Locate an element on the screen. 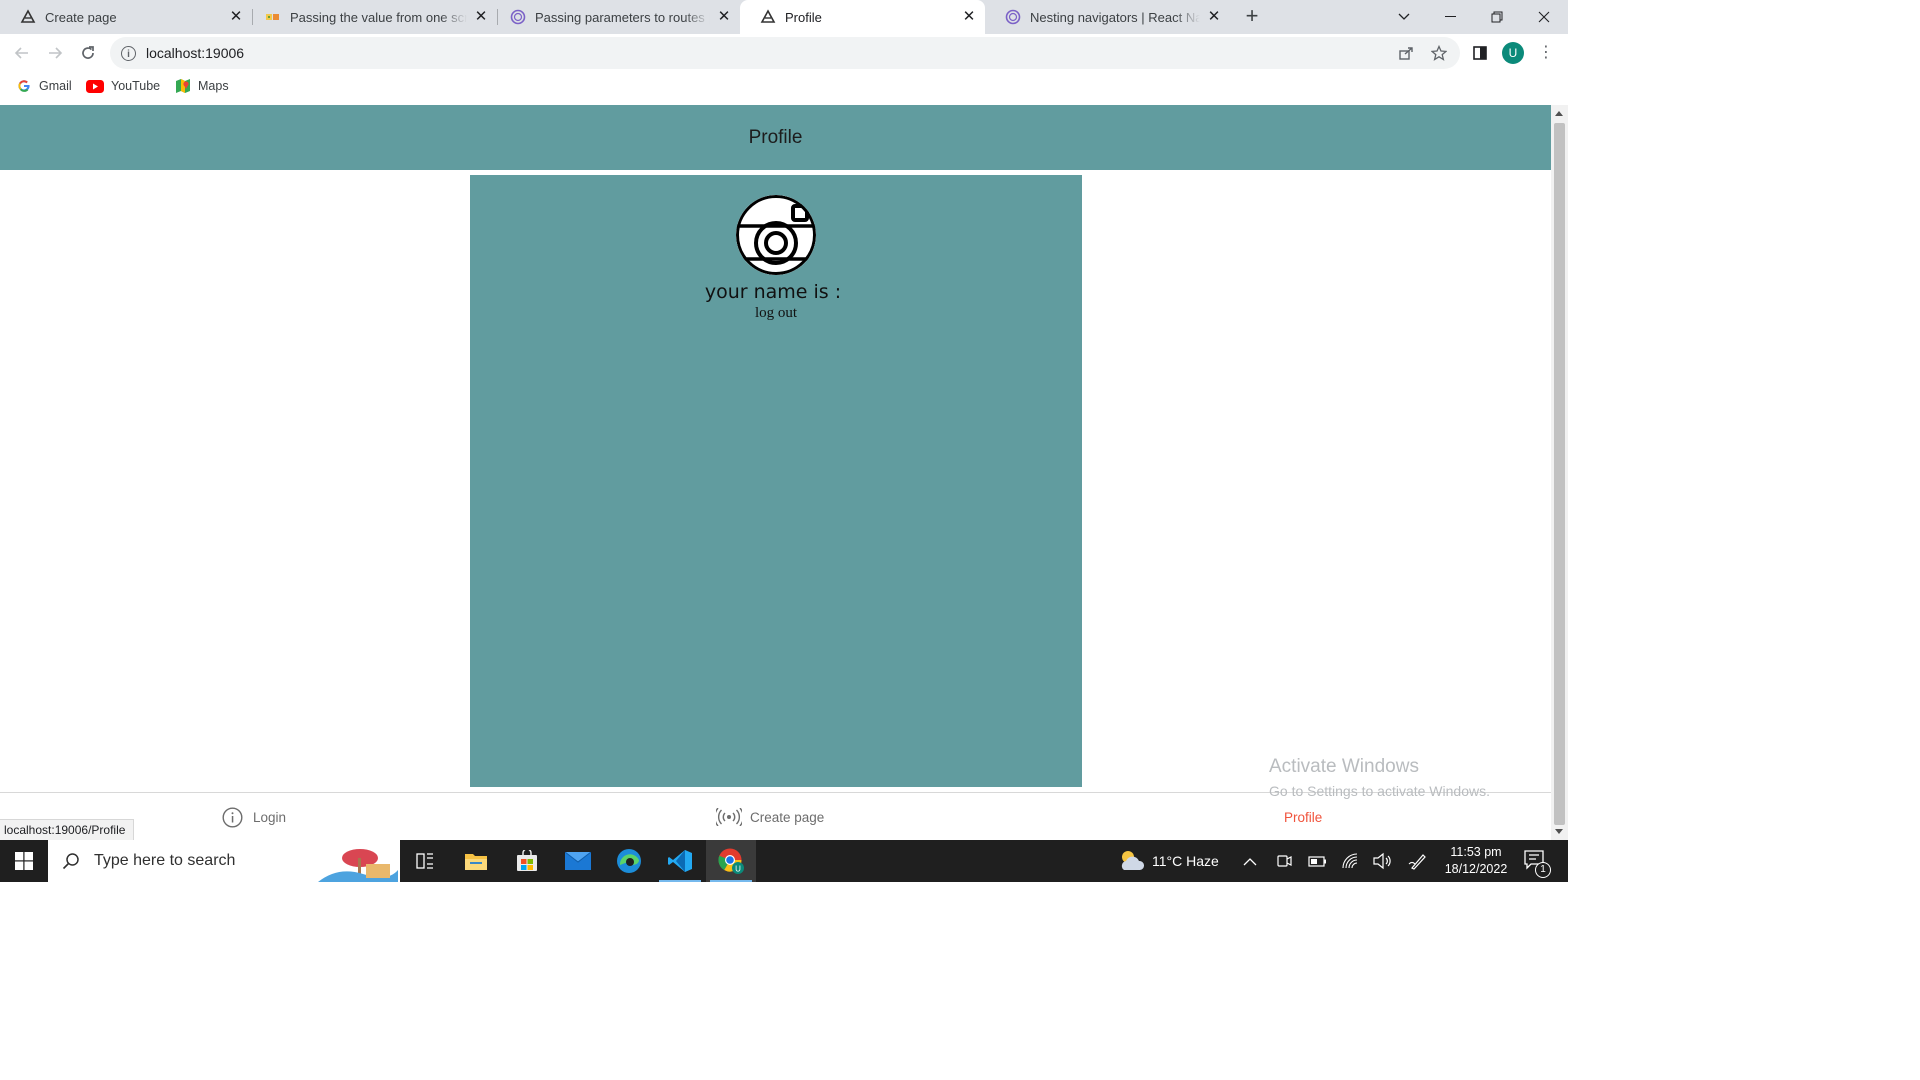 This screenshot has width=1920, height=1080. bottom-tab-label: Profile is located at coordinates (1303, 817).